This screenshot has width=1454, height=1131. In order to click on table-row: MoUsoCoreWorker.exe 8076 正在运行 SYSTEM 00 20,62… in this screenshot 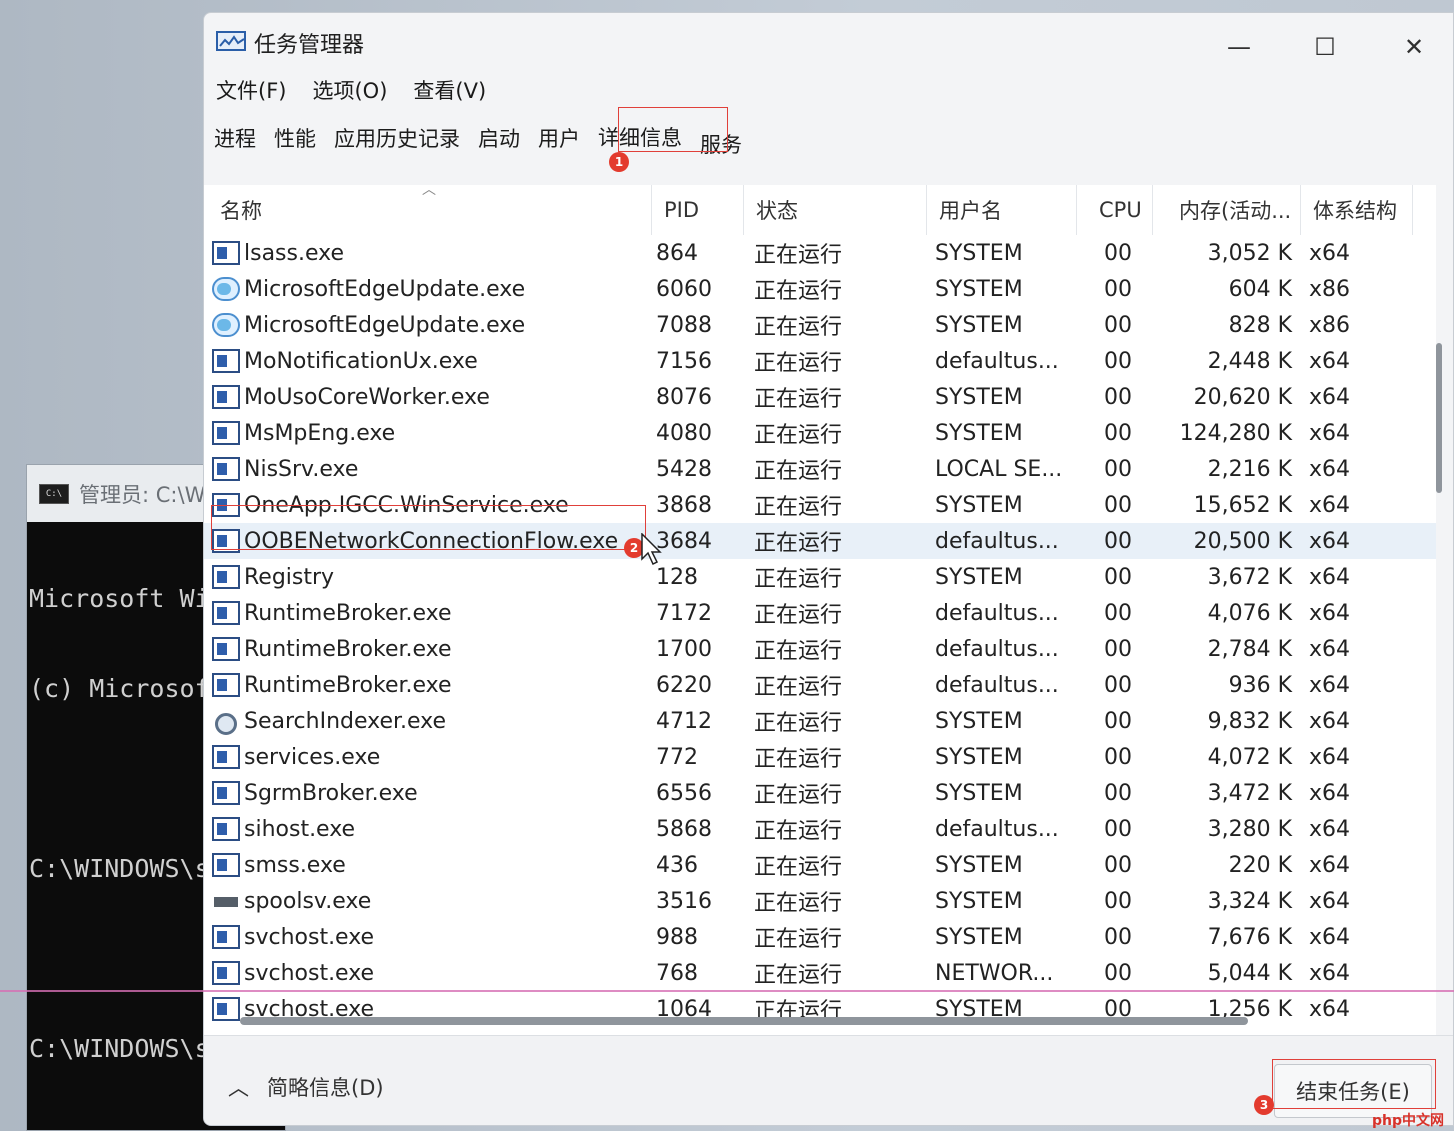, I will do `click(820, 397)`.